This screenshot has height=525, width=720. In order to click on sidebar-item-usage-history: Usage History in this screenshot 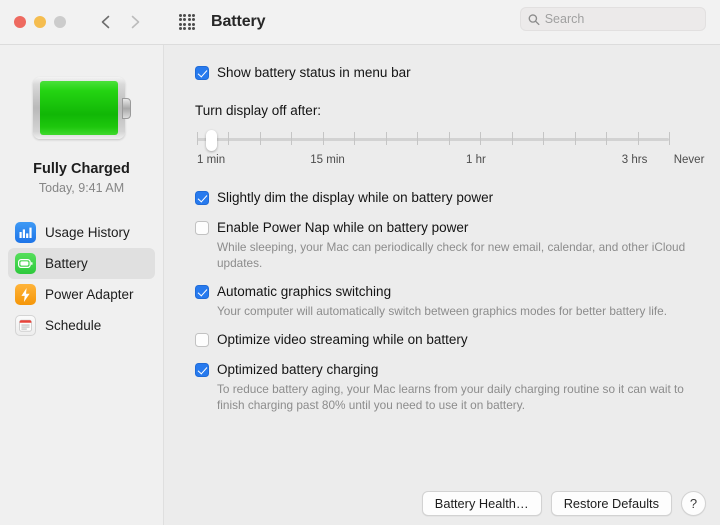, I will do `click(81, 232)`.